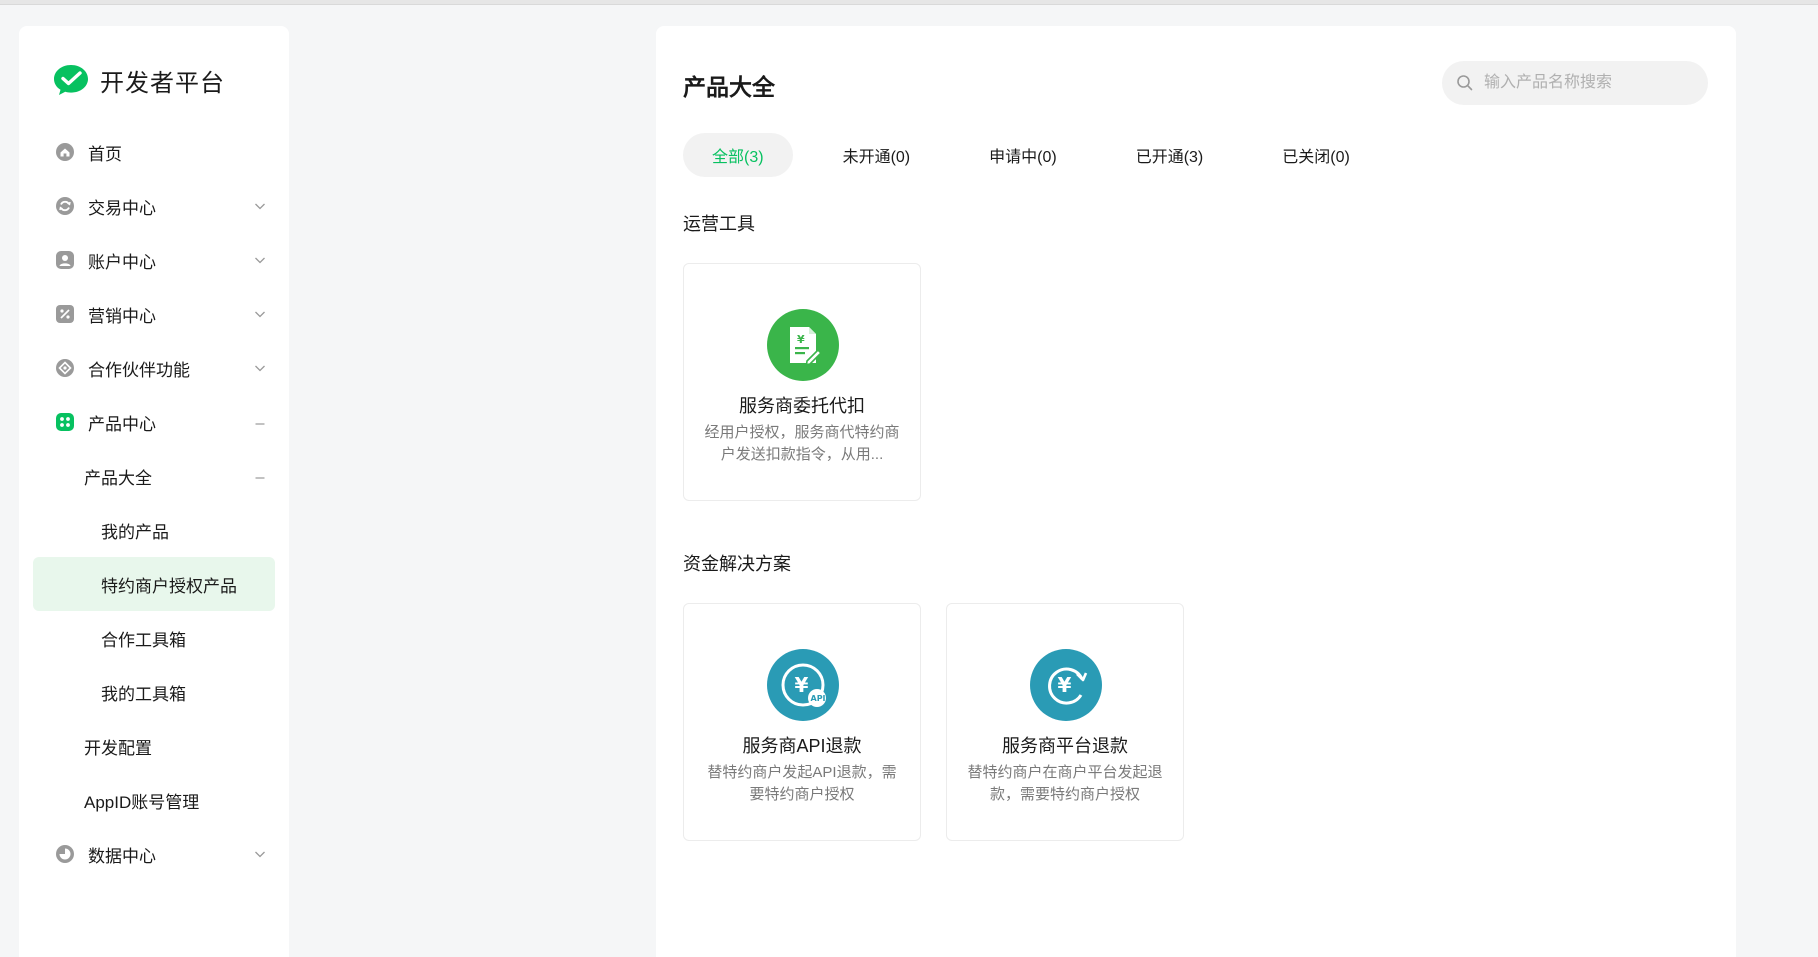  Describe the element at coordinates (162, 83) in the screenshot. I see `brand-title: 开发者平台` at that location.